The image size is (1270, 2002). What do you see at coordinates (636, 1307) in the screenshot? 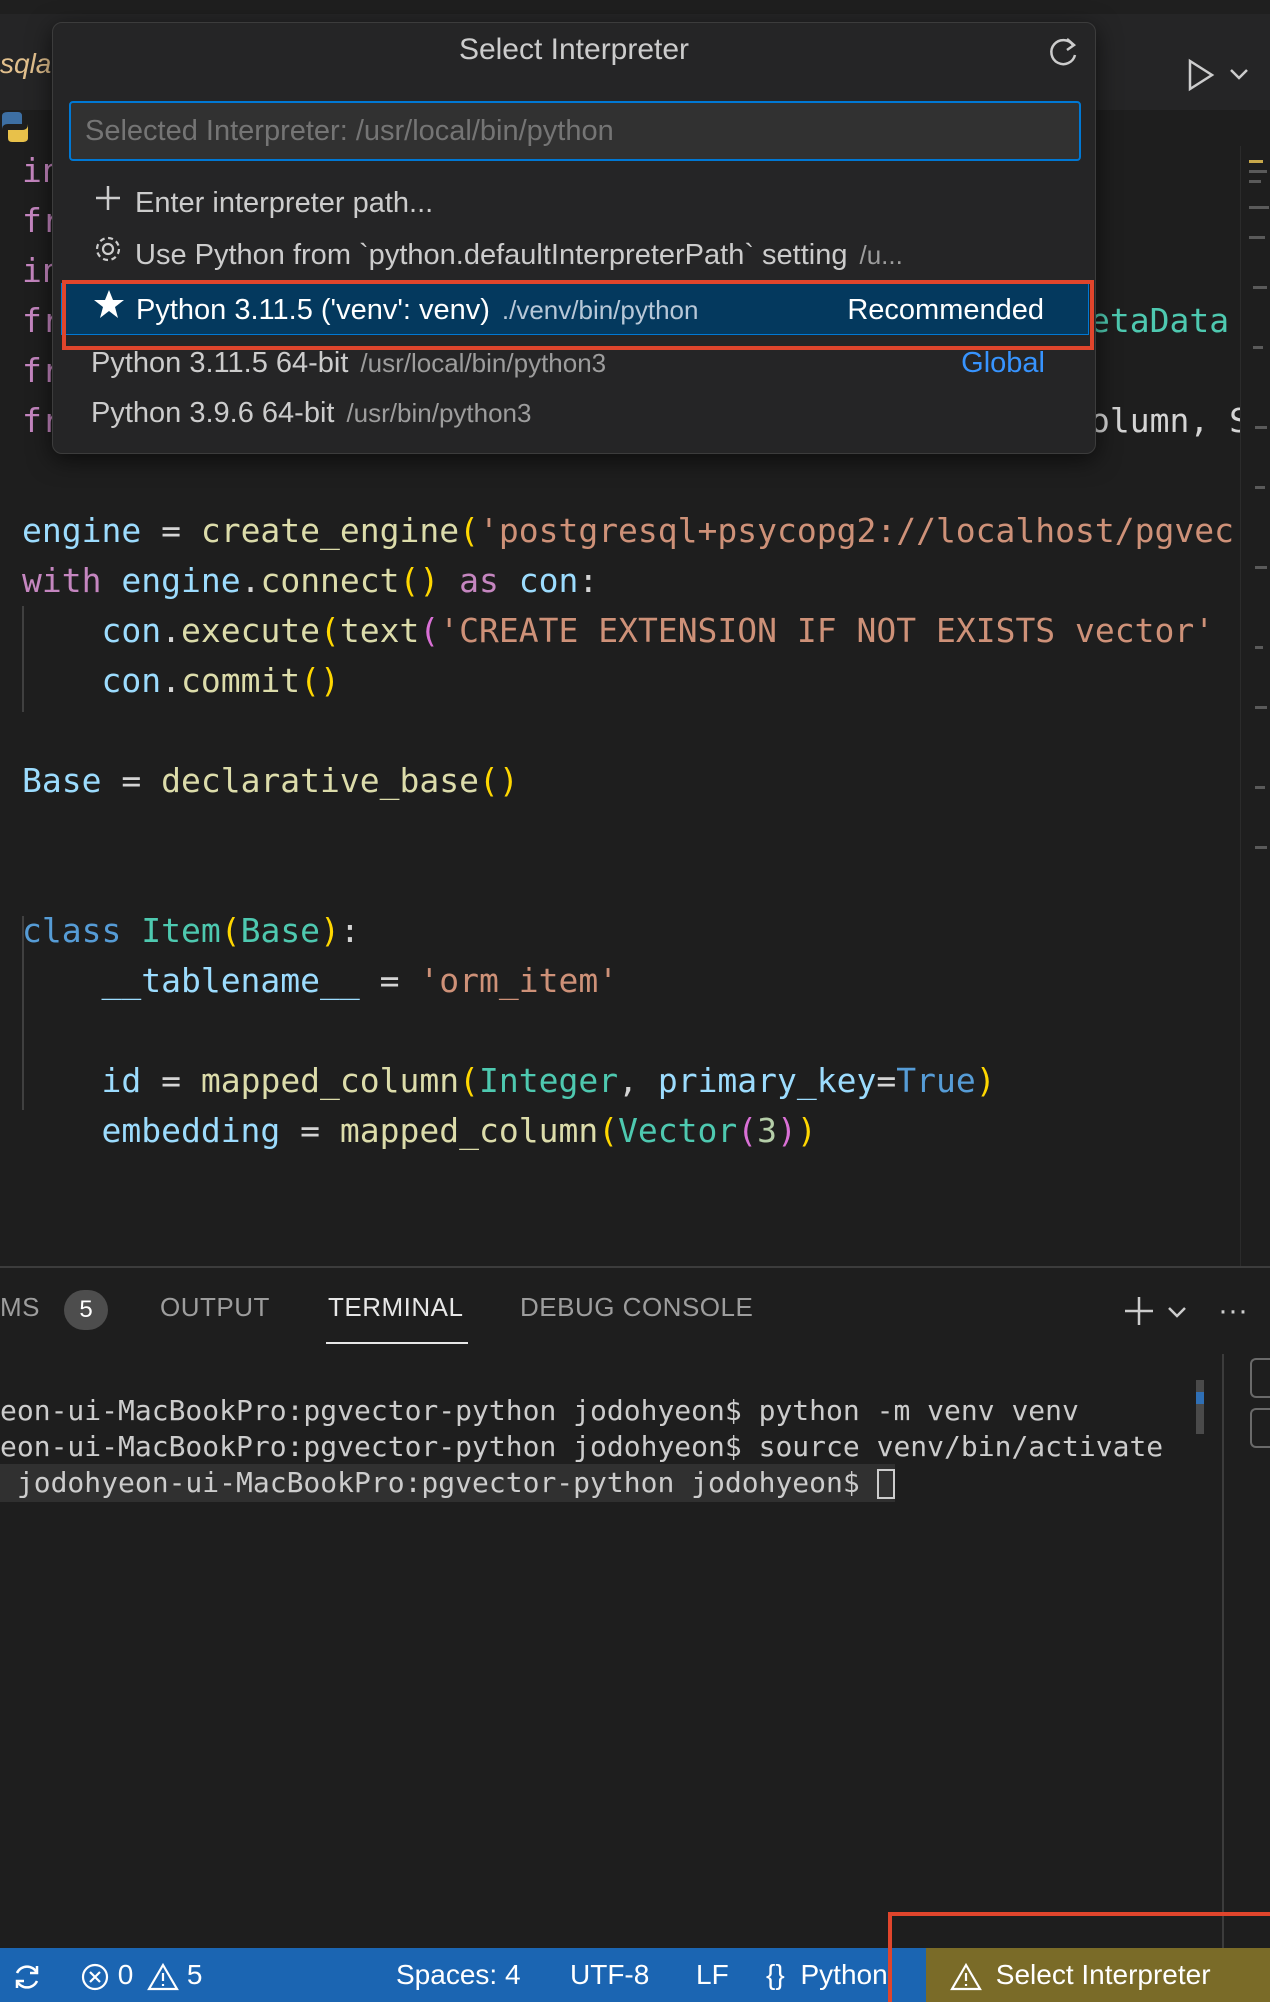
I see `tab-debug-console: DEBUG CONSOLE` at bounding box center [636, 1307].